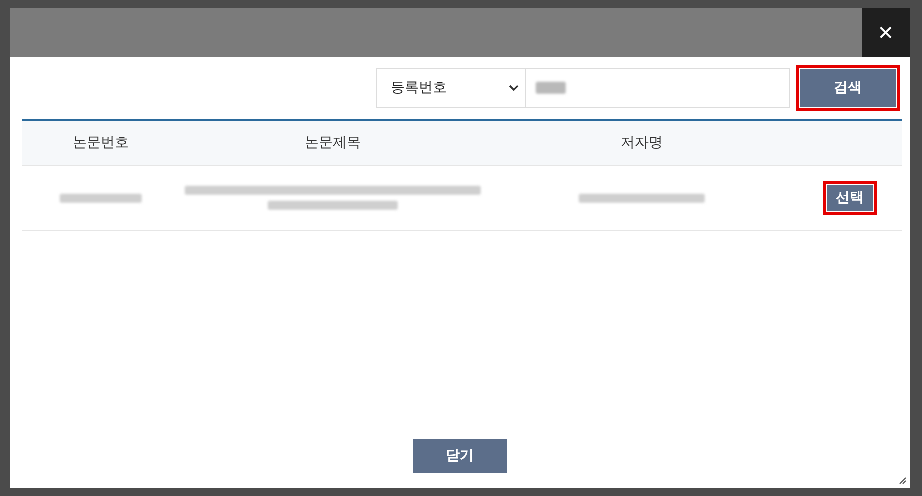 This screenshot has height=496, width=922. Describe the element at coordinates (903, 481) in the screenshot. I see `resize-grip-icon` at that location.